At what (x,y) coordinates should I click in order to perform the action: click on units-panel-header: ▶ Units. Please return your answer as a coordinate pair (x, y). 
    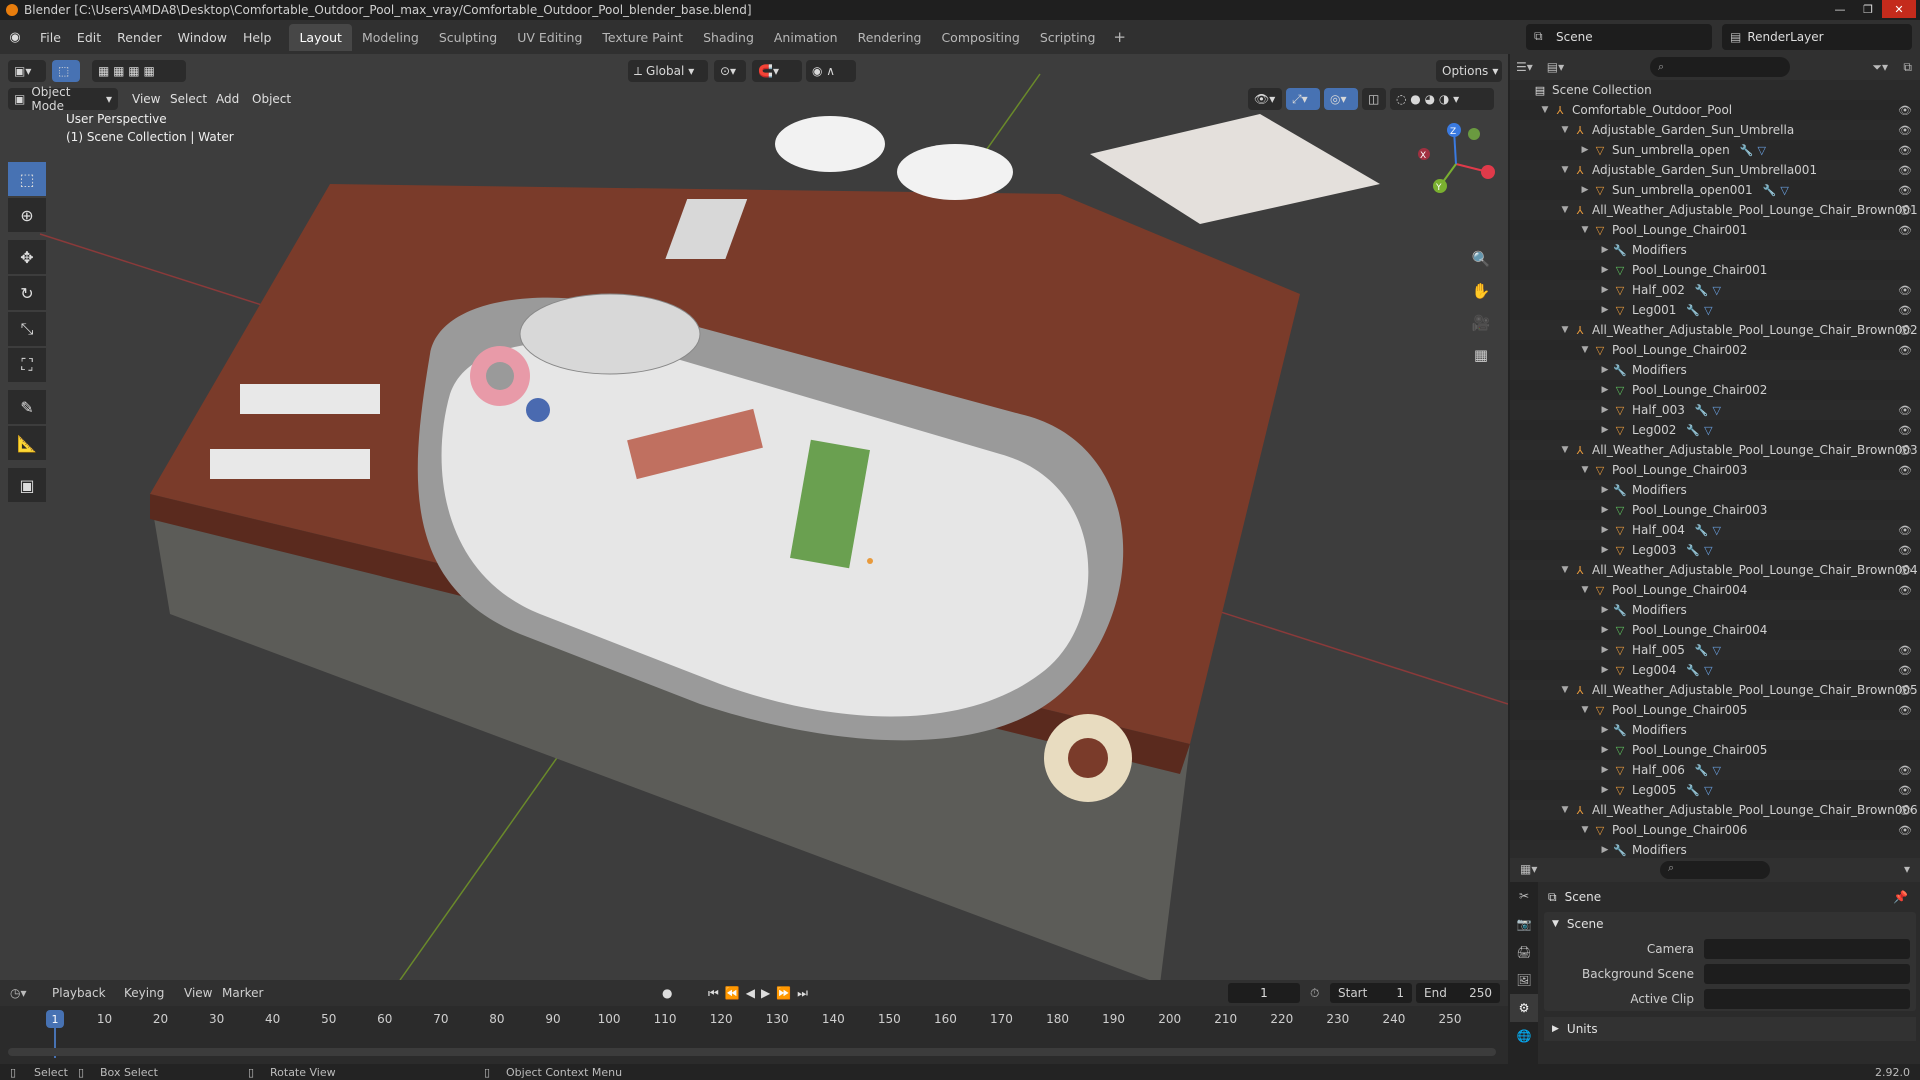
    Looking at the image, I should click on (1730, 1029).